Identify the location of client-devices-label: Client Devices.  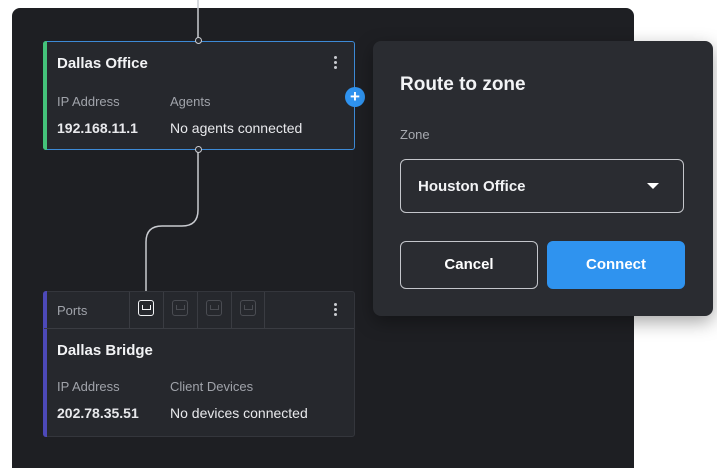
(212, 386).